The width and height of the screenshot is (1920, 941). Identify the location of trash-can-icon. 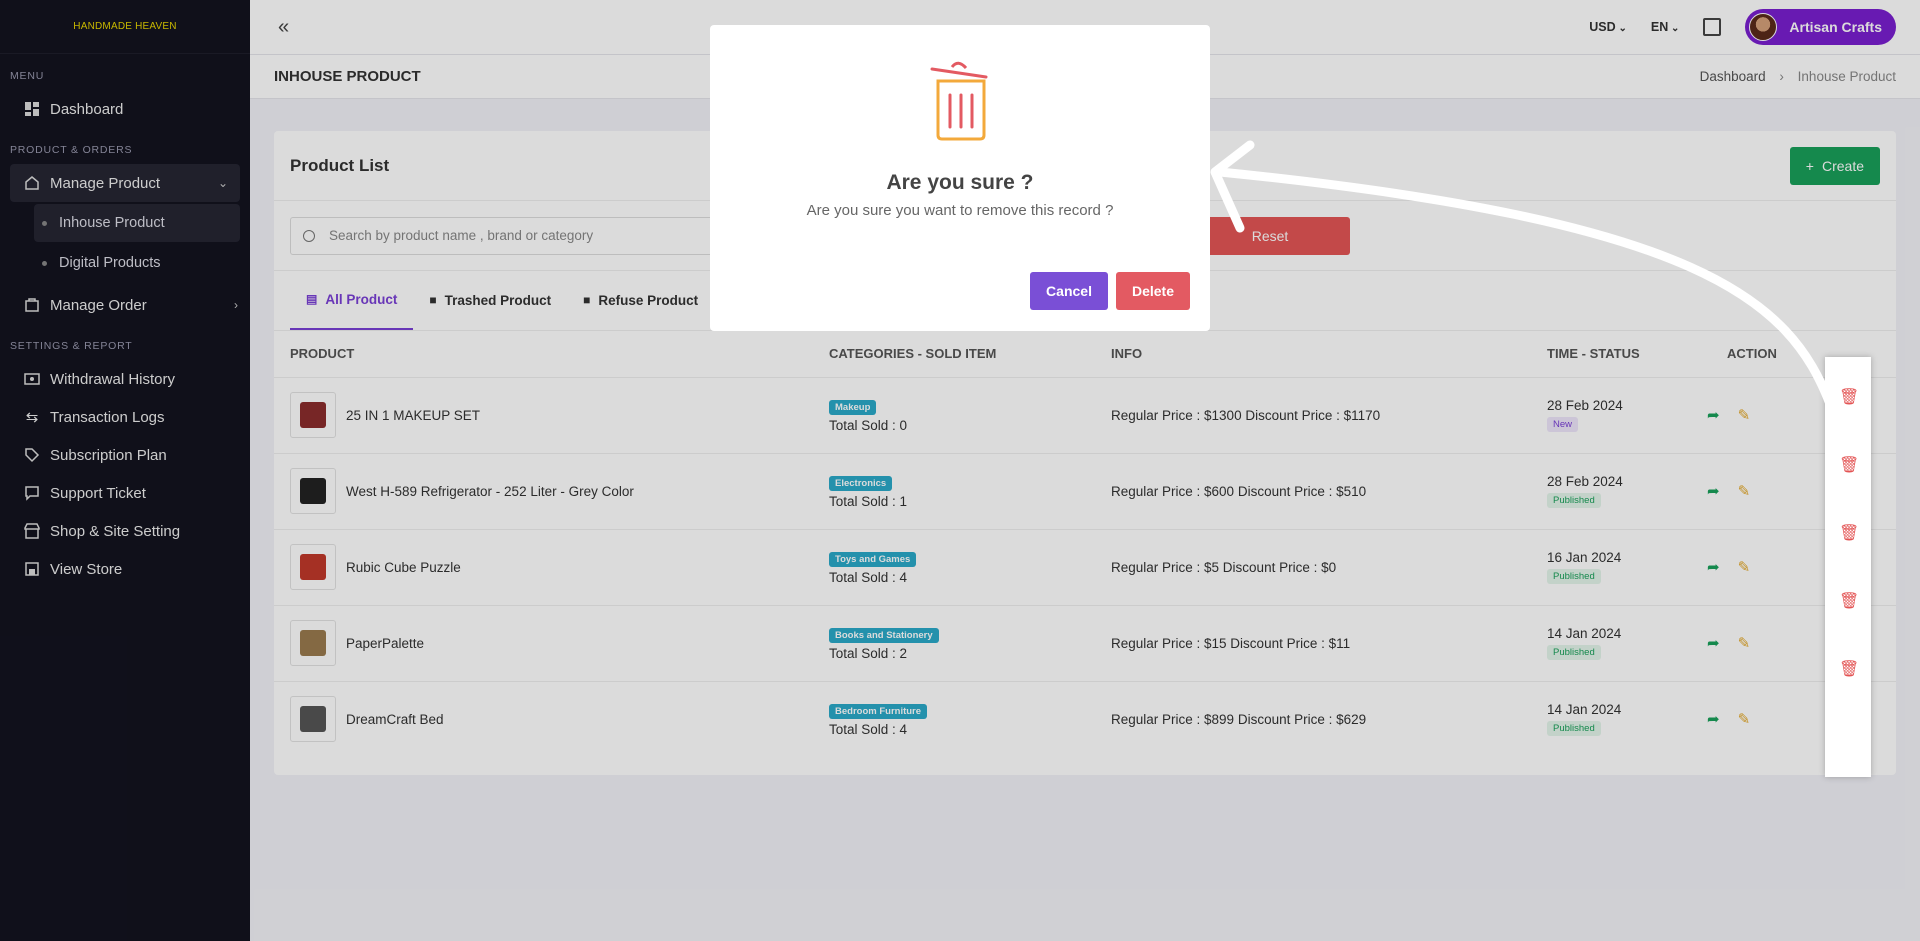
(960, 100).